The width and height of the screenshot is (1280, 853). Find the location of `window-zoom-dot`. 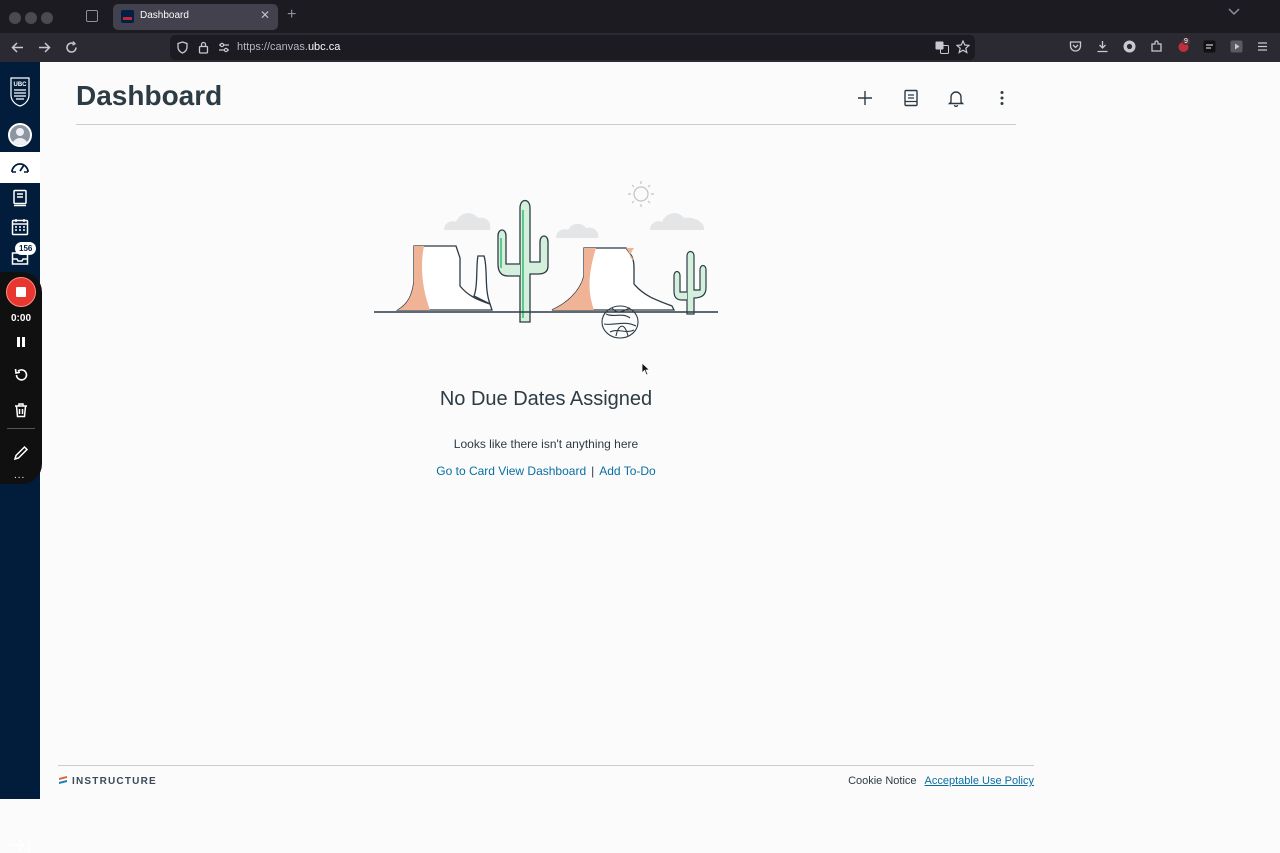

window-zoom-dot is located at coordinates (47, 18).